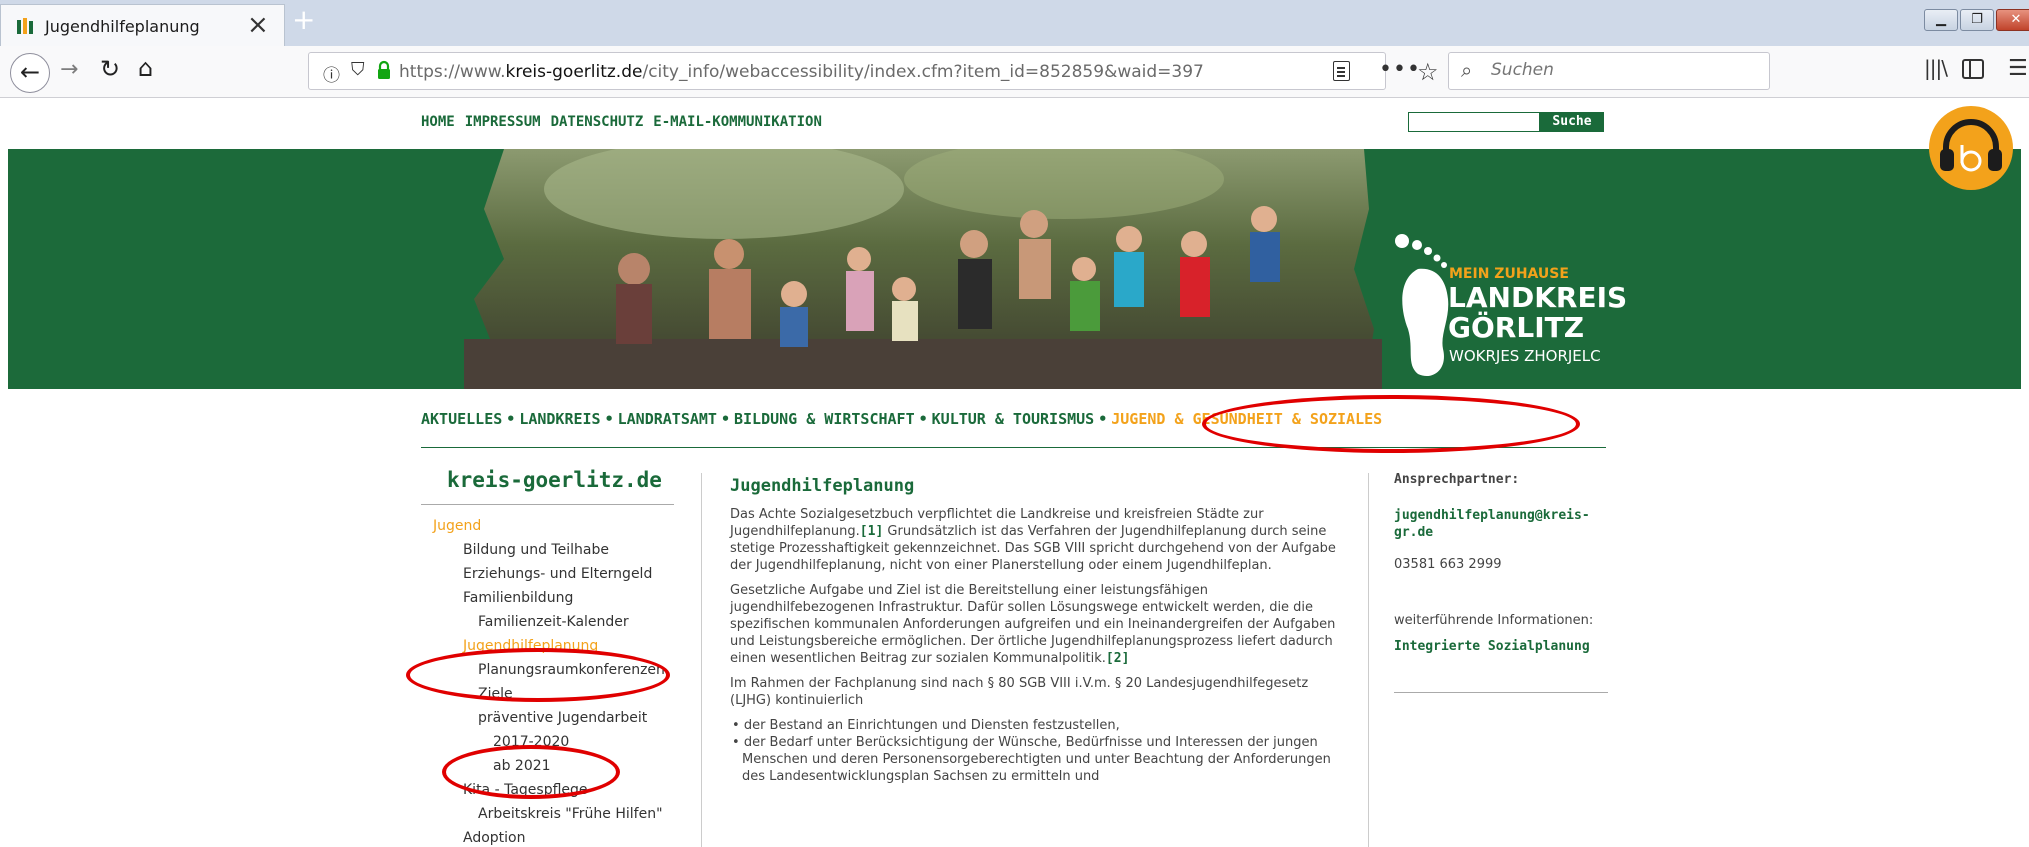 The image size is (2029, 847). What do you see at coordinates (536, 550) in the screenshot?
I see `sidebar-item-bildung-teilhabe: Bildung und Teilhabe` at bounding box center [536, 550].